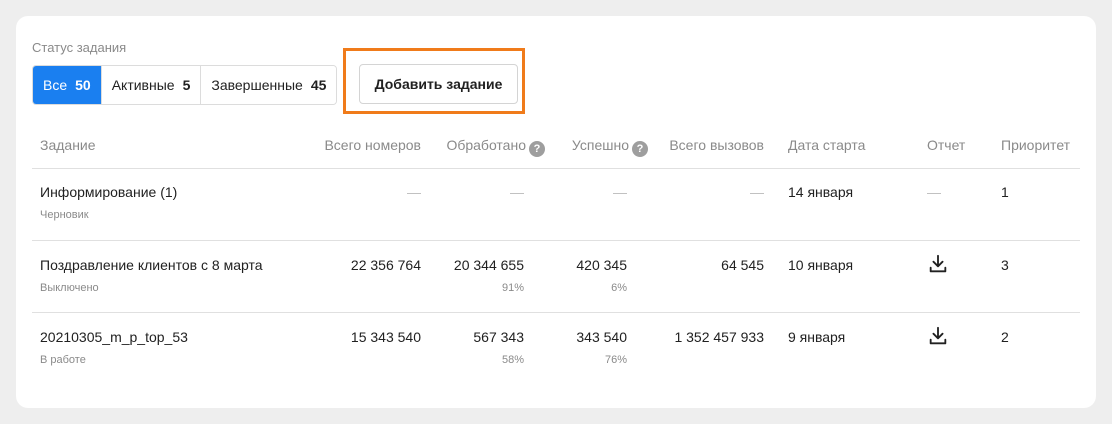  I want to click on success-value: —, so click(620, 192).